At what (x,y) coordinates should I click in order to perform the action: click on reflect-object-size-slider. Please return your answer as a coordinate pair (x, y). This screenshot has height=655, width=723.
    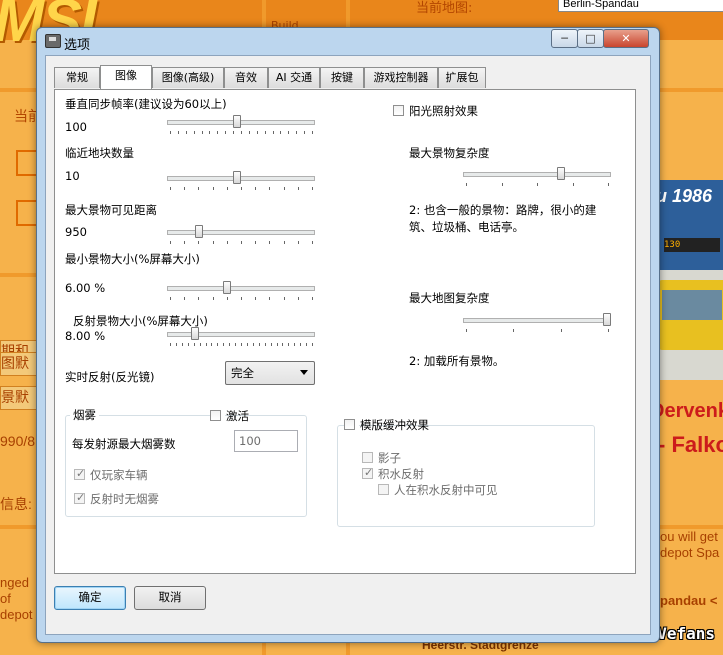
    Looking at the image, I should click on (241, 337).